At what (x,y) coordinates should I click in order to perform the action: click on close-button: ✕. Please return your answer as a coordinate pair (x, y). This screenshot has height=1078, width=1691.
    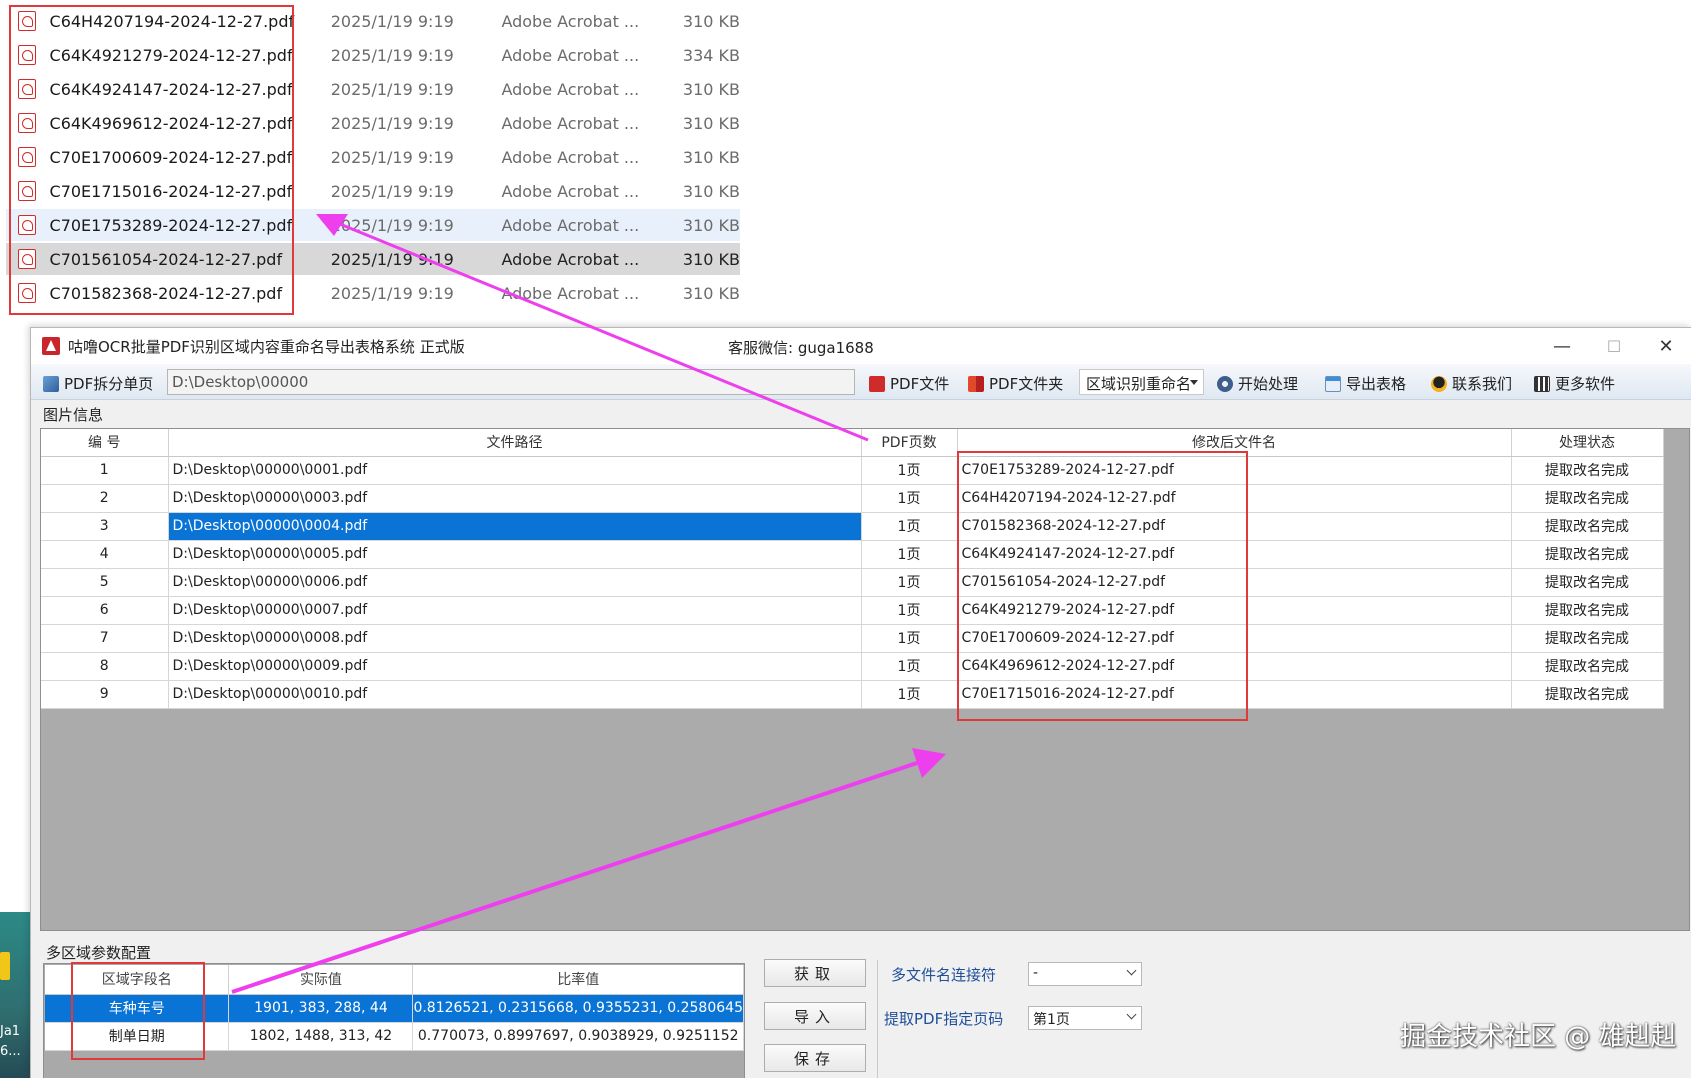
    Looking at the image, I should click on (1665, 346).